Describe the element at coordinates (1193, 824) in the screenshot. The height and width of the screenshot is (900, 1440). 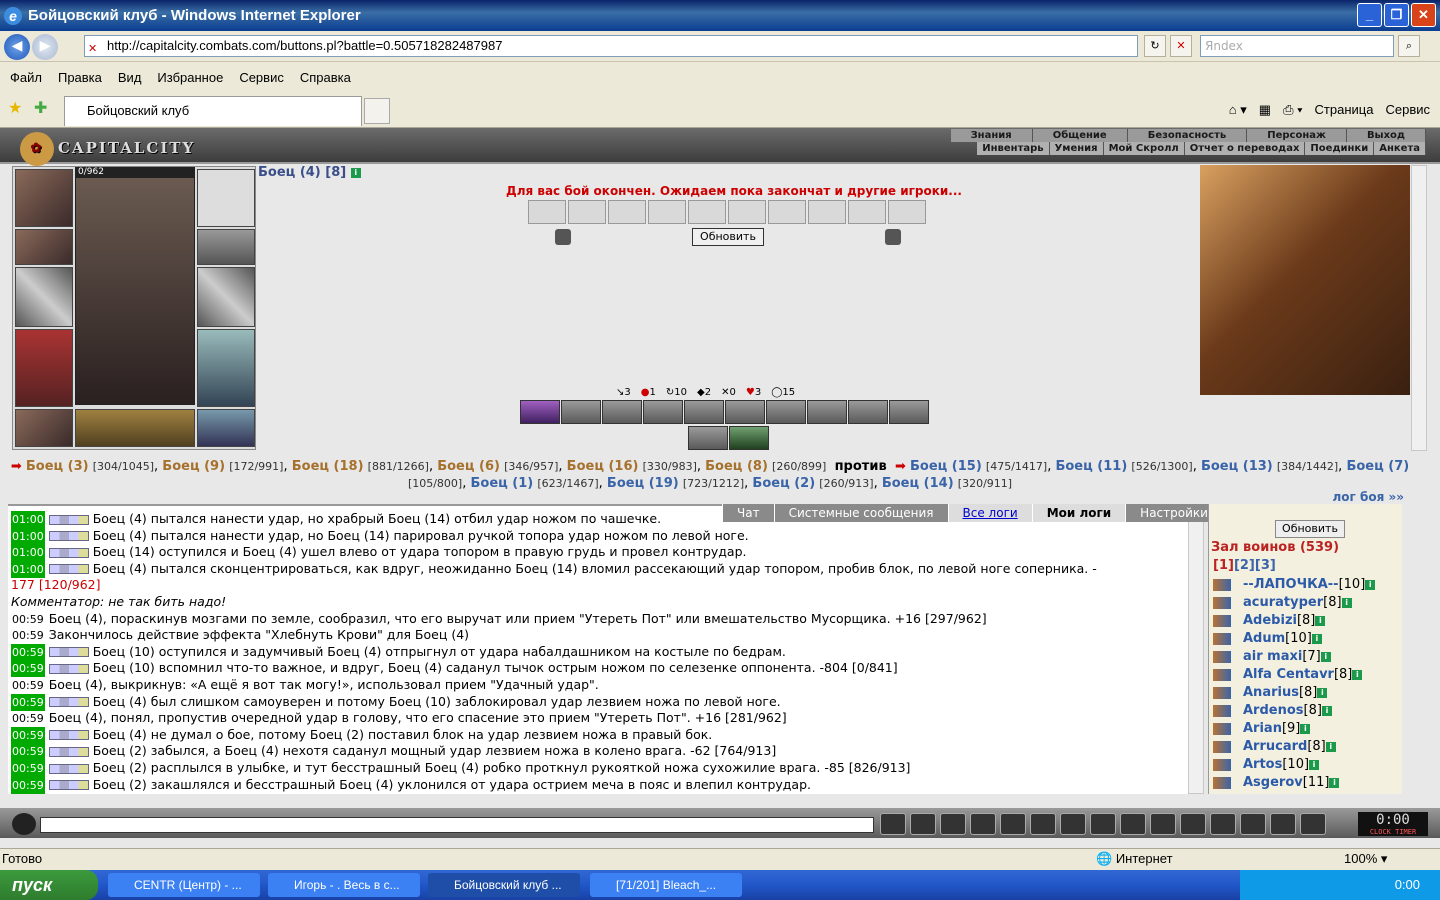
I see `quest-icon` at that location.